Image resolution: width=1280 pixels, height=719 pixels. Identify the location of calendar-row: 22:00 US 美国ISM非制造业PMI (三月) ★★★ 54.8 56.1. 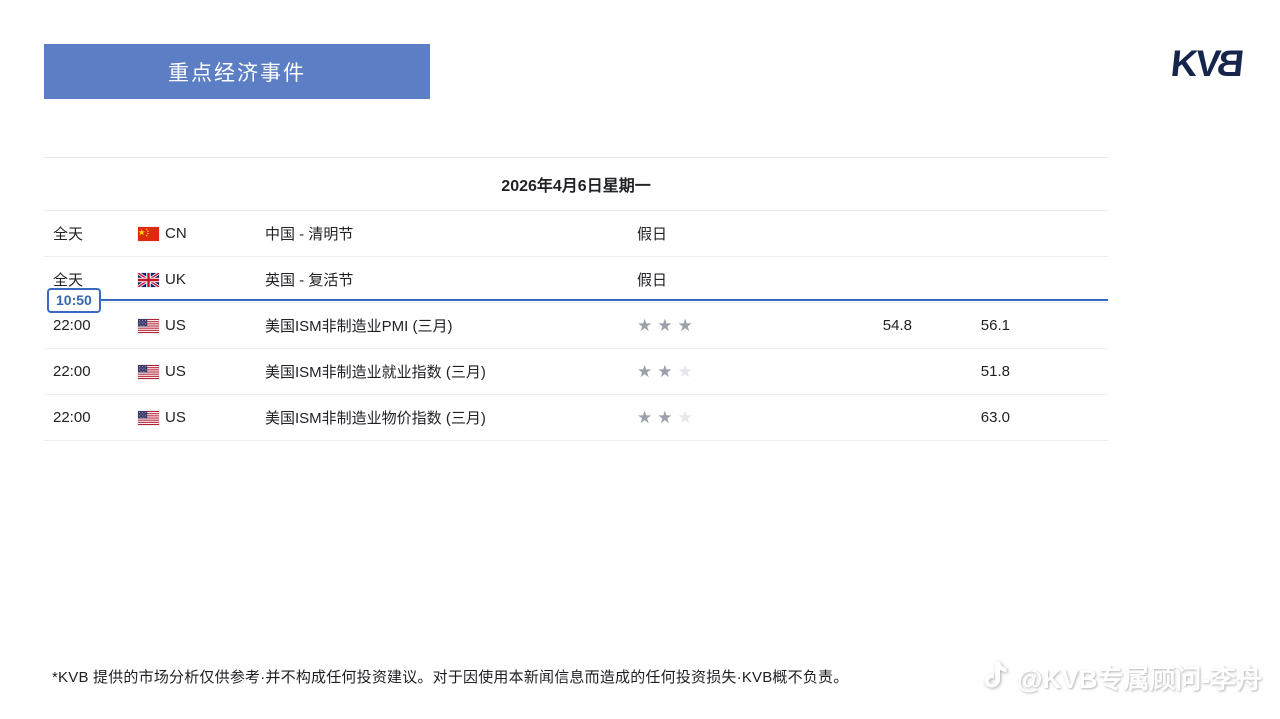
(576, 326).